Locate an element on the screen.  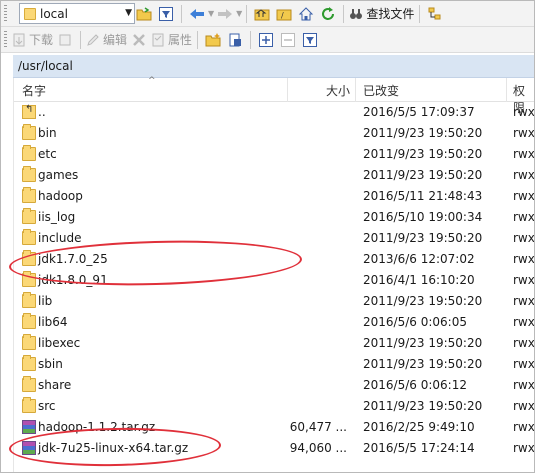
refresh-button is located at coordinates (328, 14).